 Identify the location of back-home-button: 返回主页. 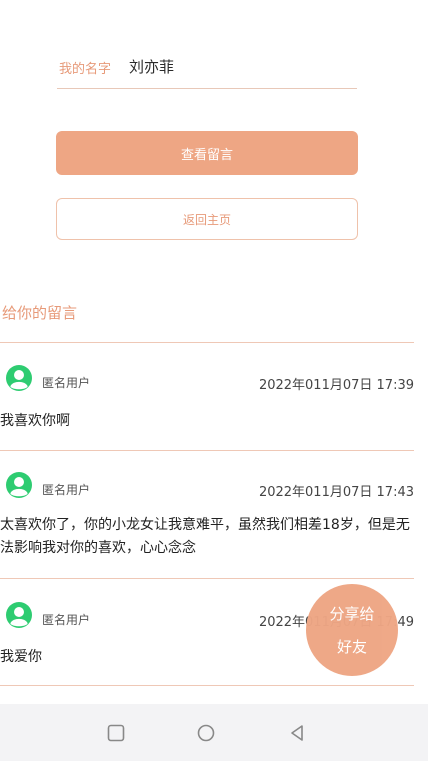
(207, 219).